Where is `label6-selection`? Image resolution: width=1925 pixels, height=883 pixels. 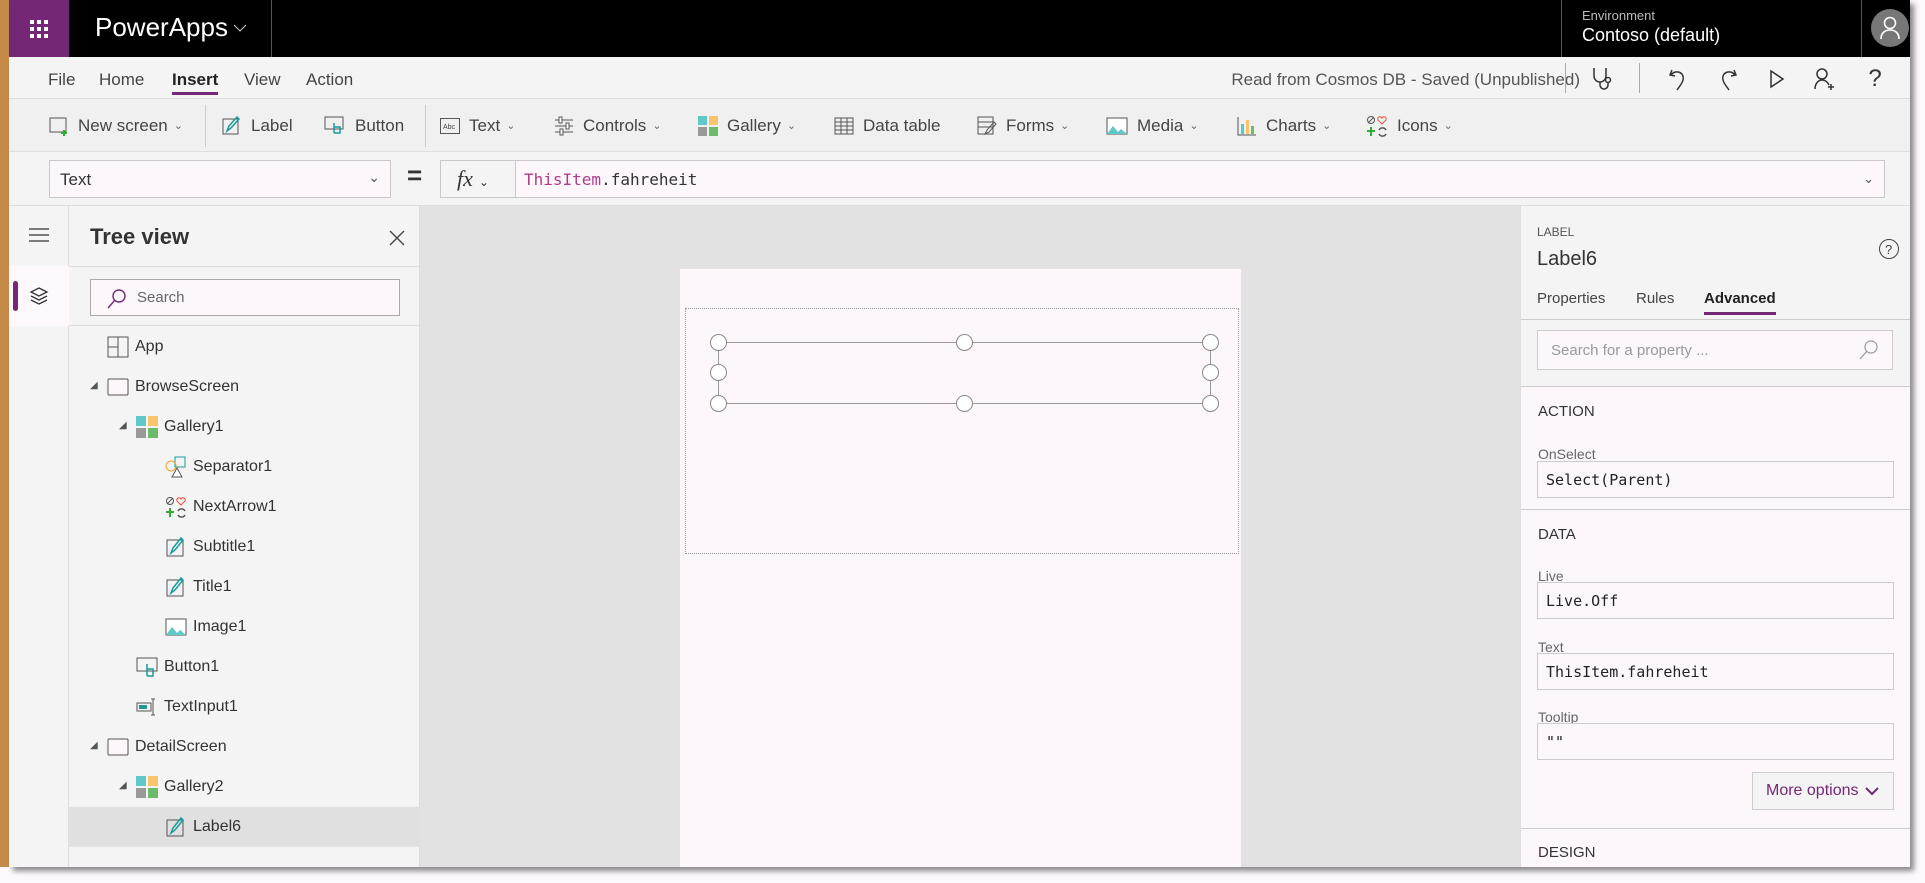 label6-selection is located at coordinates (964, 373).